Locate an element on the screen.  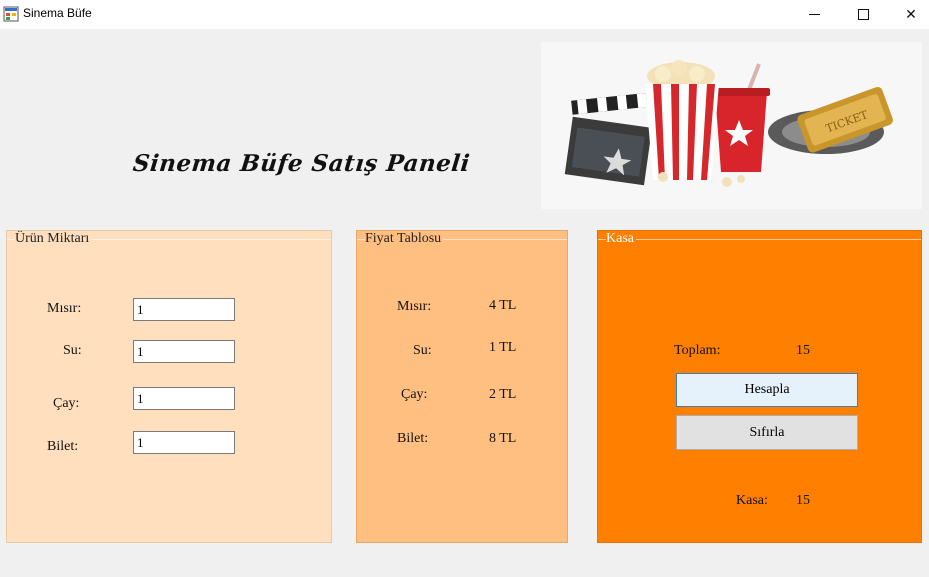
su-qty-input: 1 is located at coordinates (184, 351).